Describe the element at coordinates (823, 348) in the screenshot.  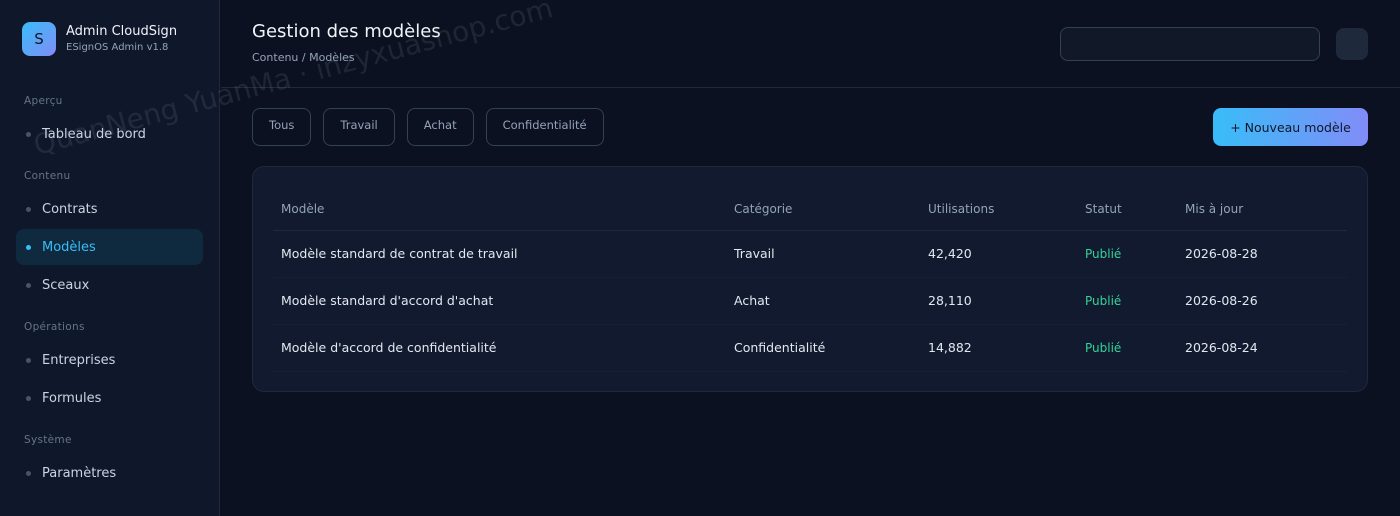
I see `cell-category: Confidentialité` at that location.